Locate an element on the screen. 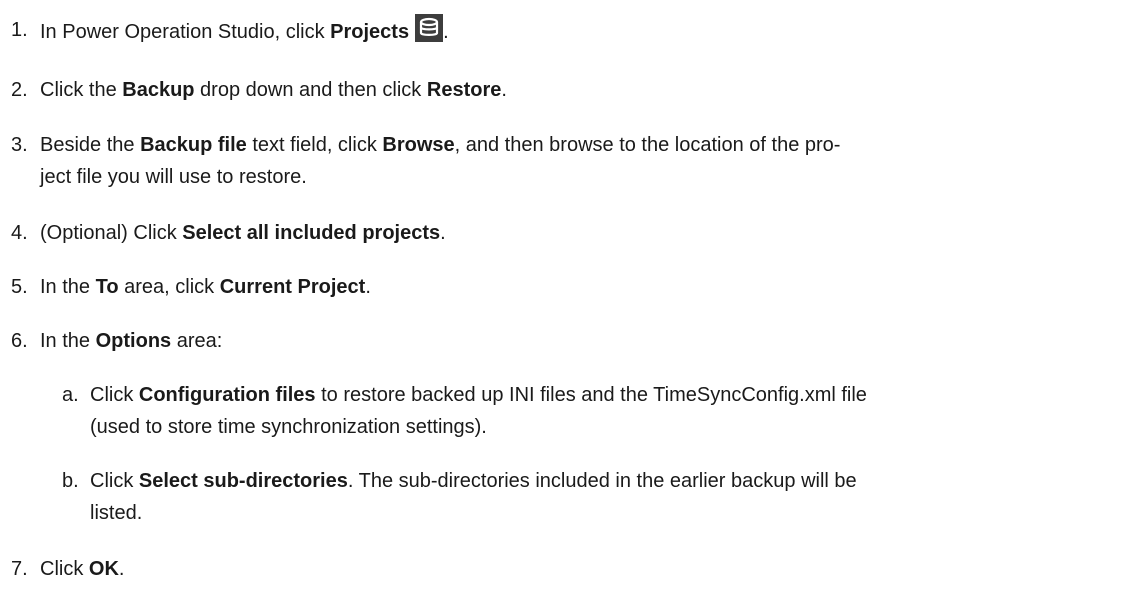  ui-term-ok: OK is located at coordinates (103, 569).